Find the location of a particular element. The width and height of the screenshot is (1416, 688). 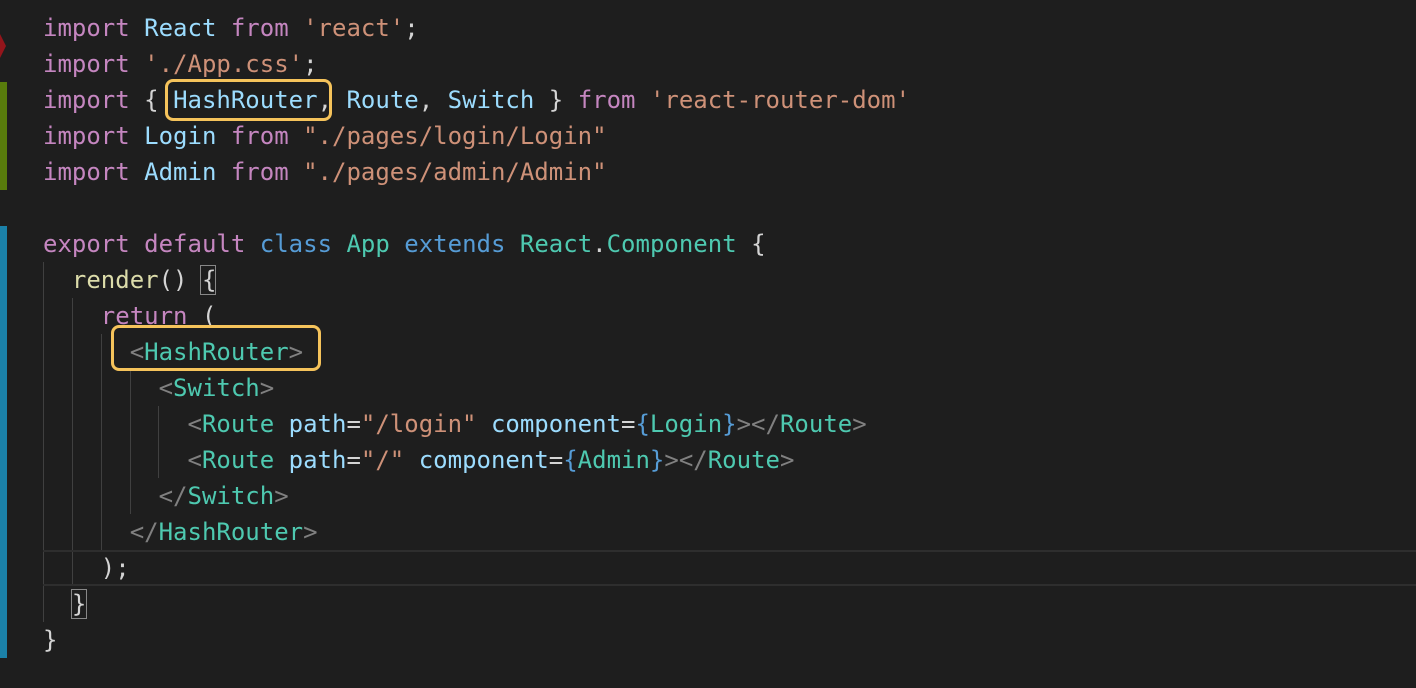

code-line-4: import Login from "./pages/login/Login" is located at coordinates (325, 136).